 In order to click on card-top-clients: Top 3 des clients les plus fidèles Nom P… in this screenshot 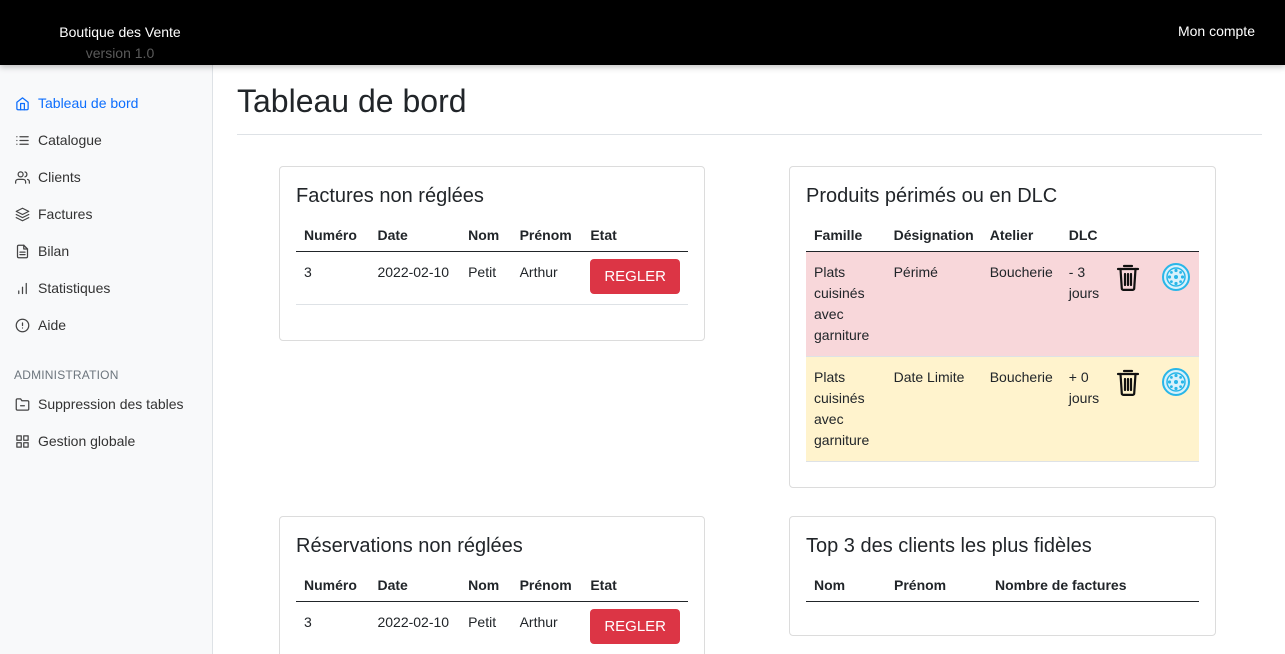, I will do `click(1002, 576)`.